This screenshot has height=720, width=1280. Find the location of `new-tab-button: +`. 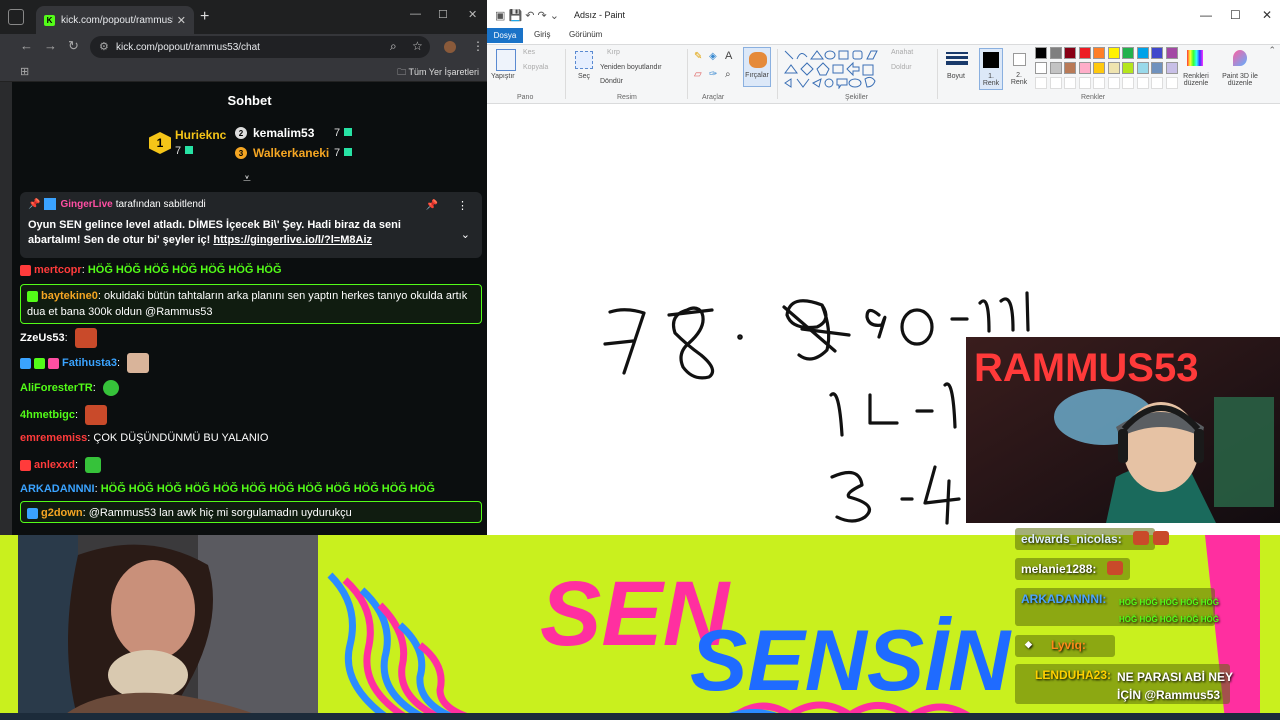

new-tab-button: + is located at coordinates (204, 17).